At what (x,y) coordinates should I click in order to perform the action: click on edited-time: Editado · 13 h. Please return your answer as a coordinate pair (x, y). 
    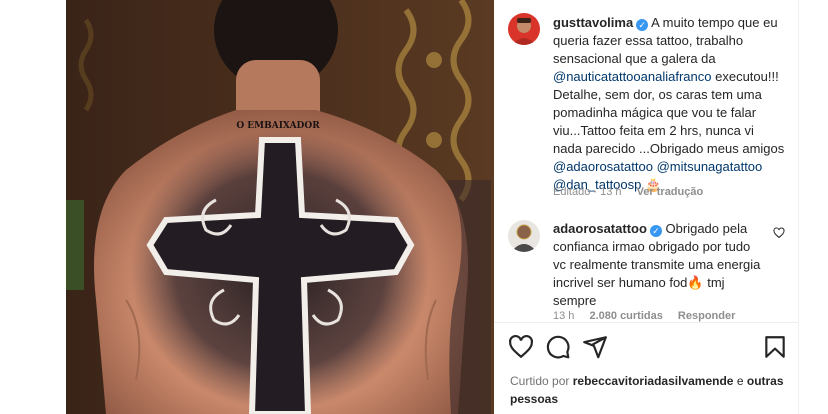
    Looking at the image, I should click on (587, 192).